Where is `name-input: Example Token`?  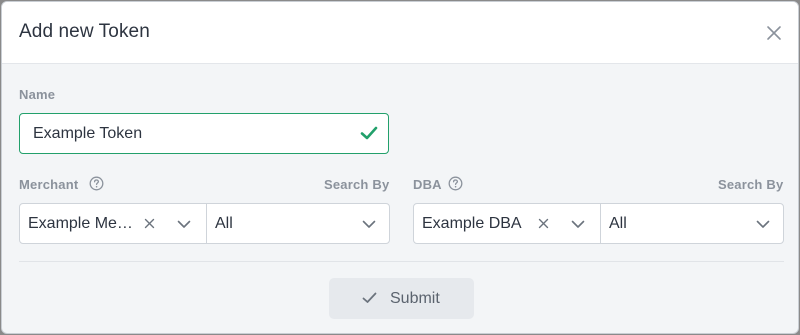 name-input: Example Token is located at coordinates (204, 133).